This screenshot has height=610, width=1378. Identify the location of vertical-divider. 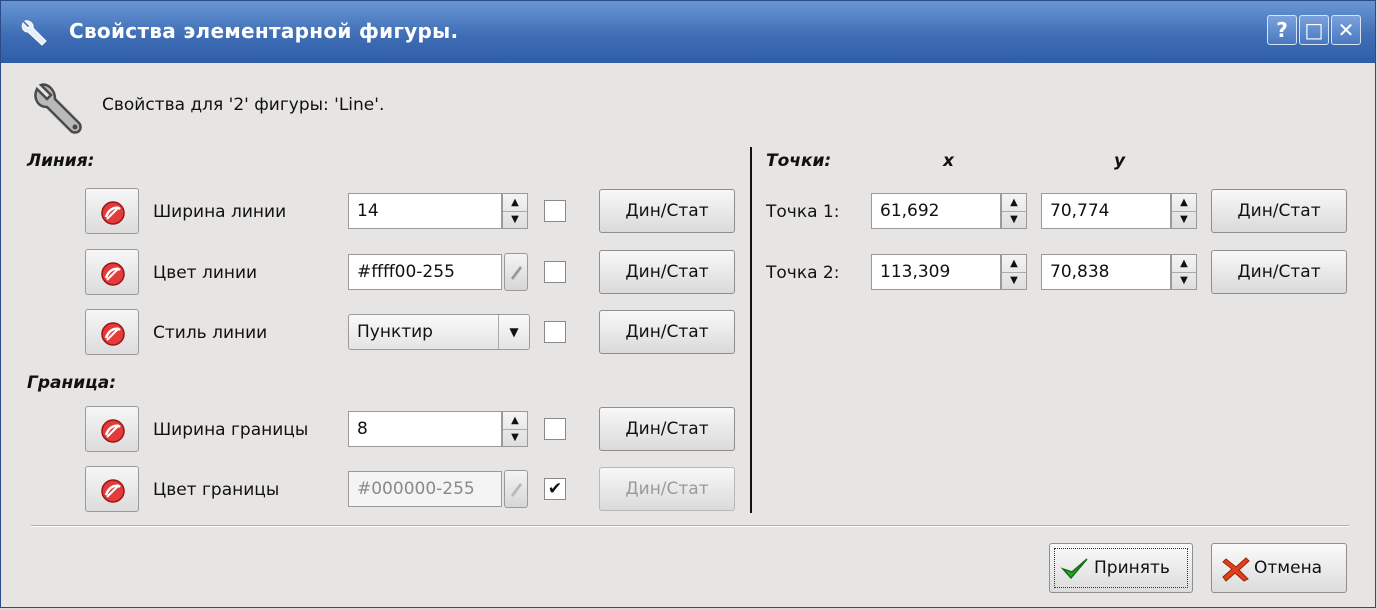
(751, 330).